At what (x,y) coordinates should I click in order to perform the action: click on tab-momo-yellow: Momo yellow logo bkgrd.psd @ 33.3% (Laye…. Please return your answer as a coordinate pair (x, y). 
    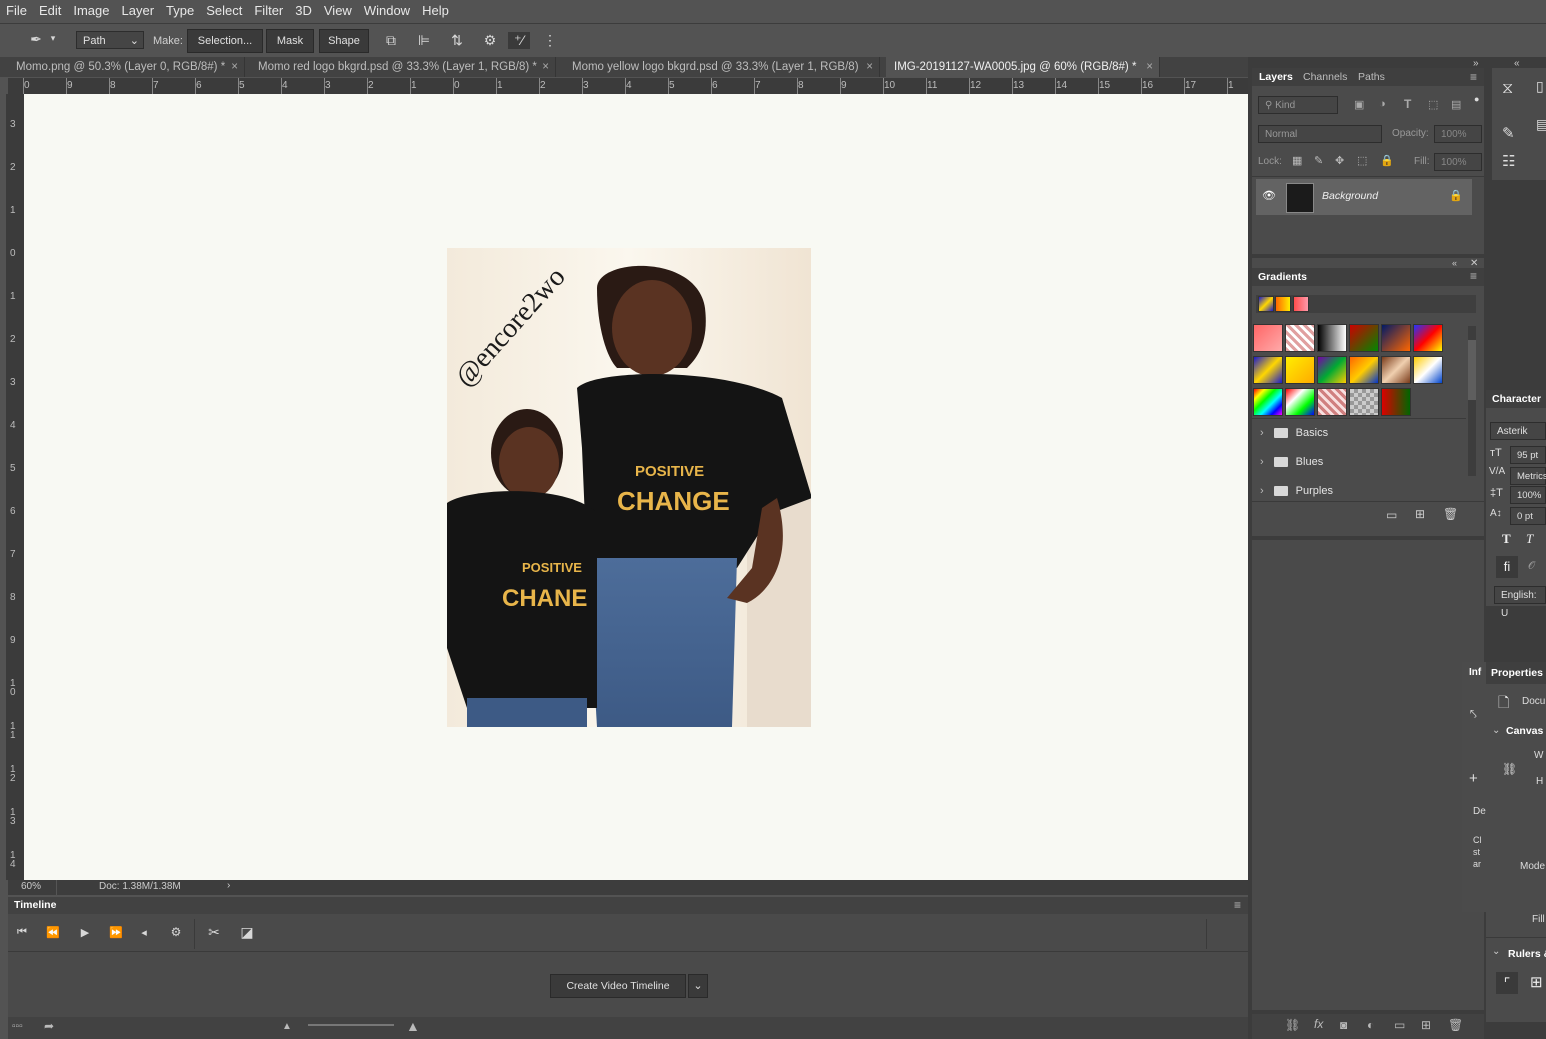
    Looking at the image, I should click on (722, 67).